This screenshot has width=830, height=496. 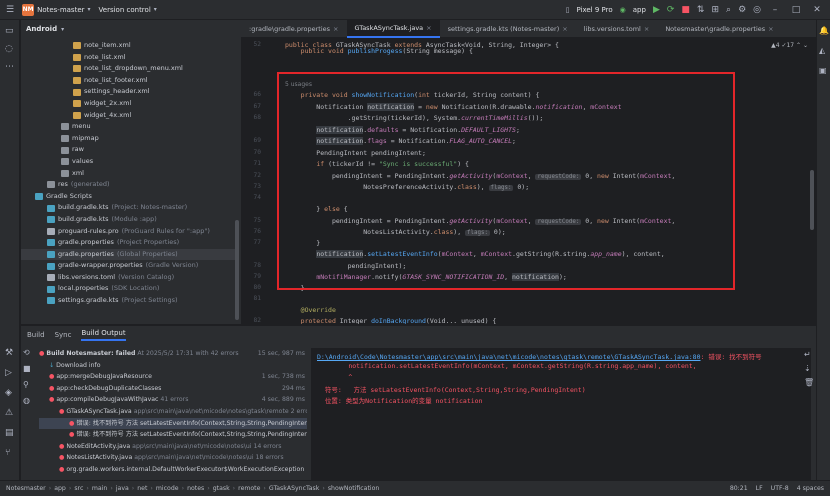 I want to click on build-restart-icon: ⟲, so click(x=26, y=352).